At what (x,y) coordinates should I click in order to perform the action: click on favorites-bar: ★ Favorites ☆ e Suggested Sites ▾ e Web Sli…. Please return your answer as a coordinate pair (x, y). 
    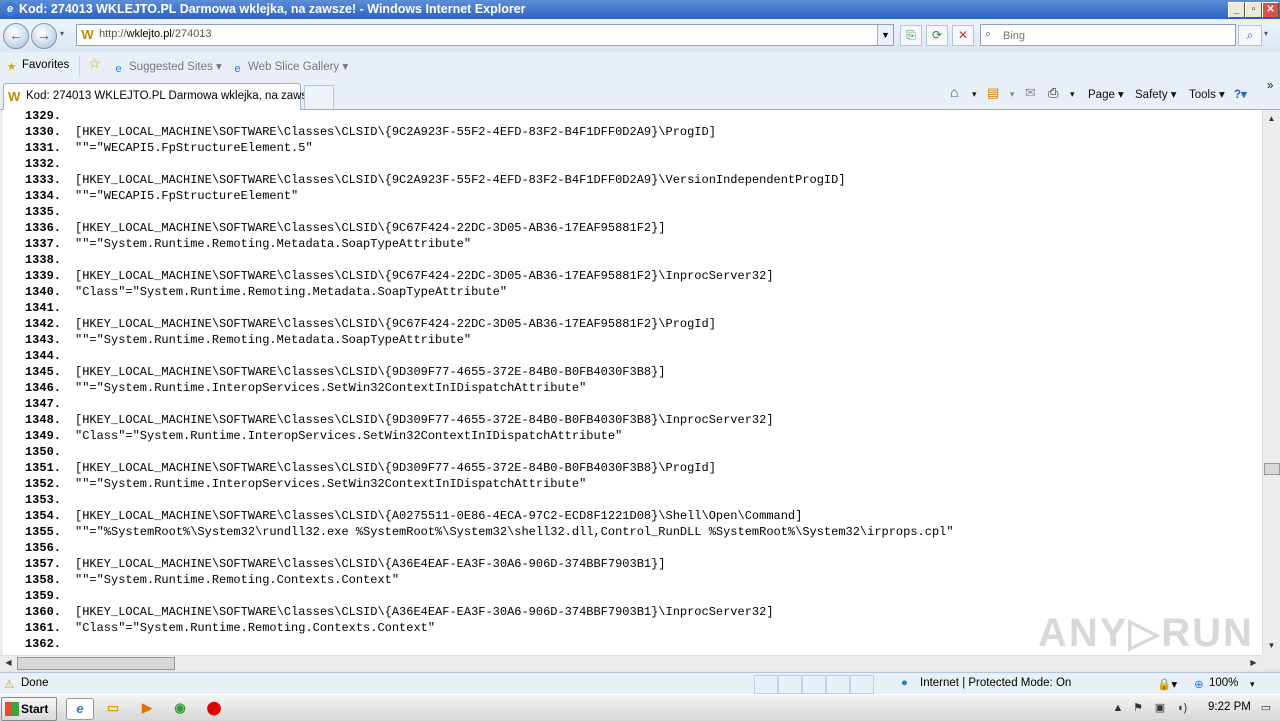
    Looking at the image, I should click on (640, 66).